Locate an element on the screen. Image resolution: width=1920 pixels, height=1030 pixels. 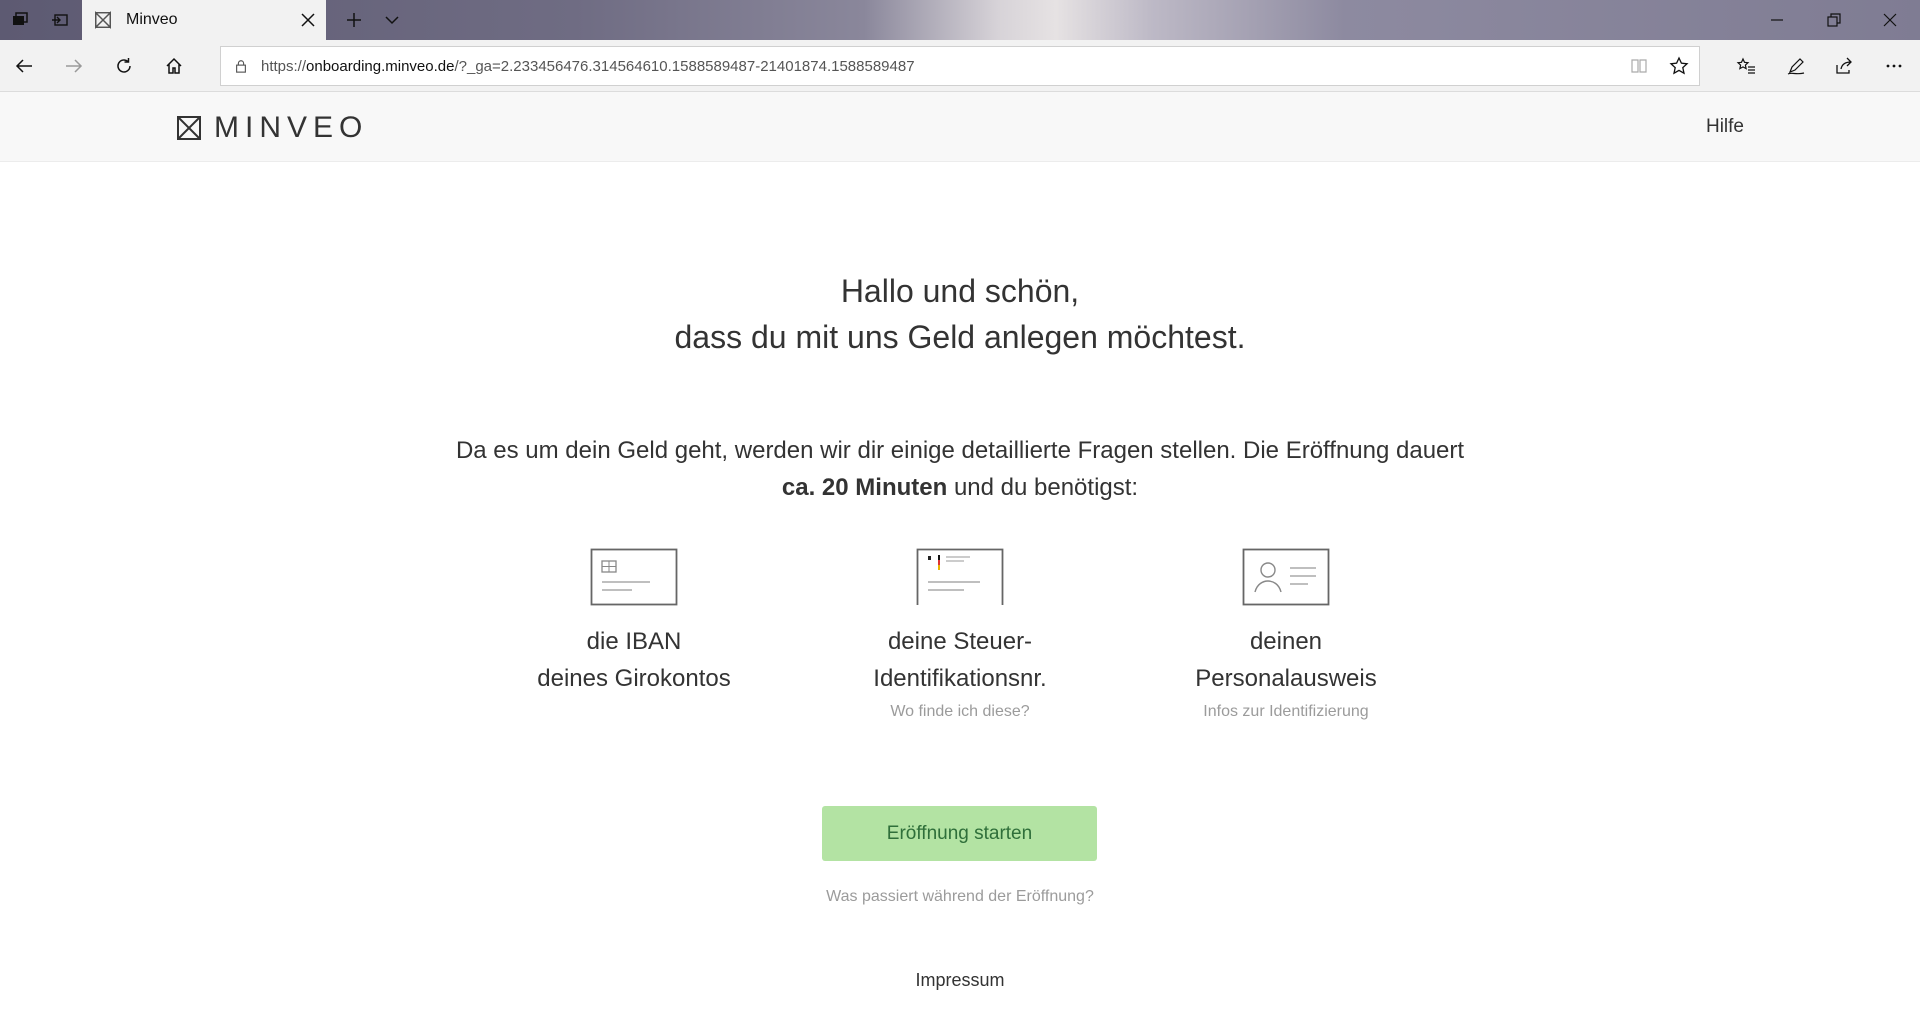
pen-notes-icon is located at coordinates (1796, 66).